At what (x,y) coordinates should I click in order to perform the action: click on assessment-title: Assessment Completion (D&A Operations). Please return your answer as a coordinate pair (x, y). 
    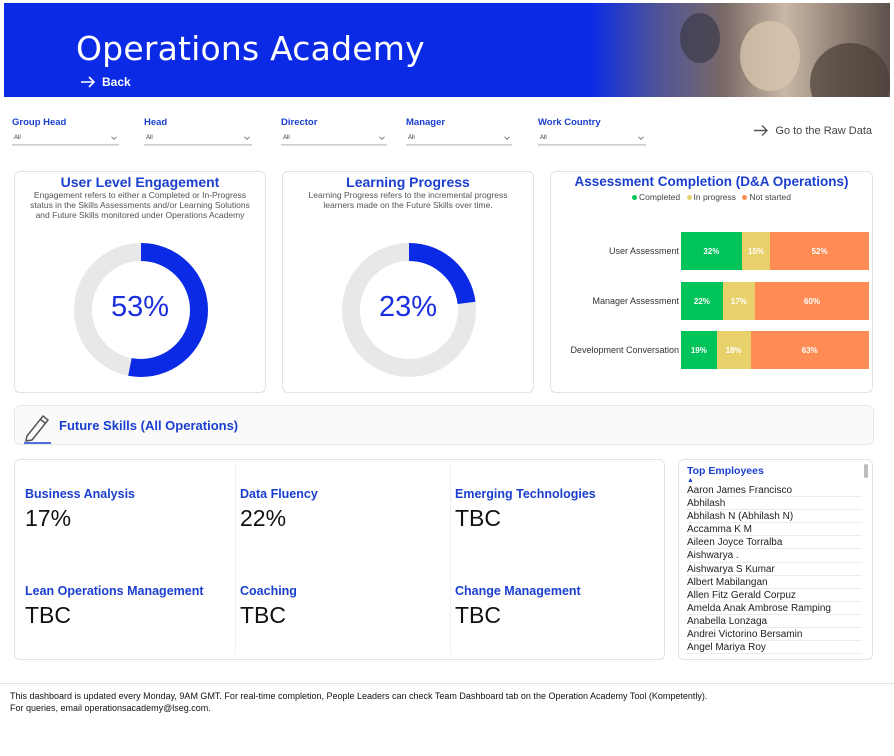
    Looking at the image, I should click on (711, 181).